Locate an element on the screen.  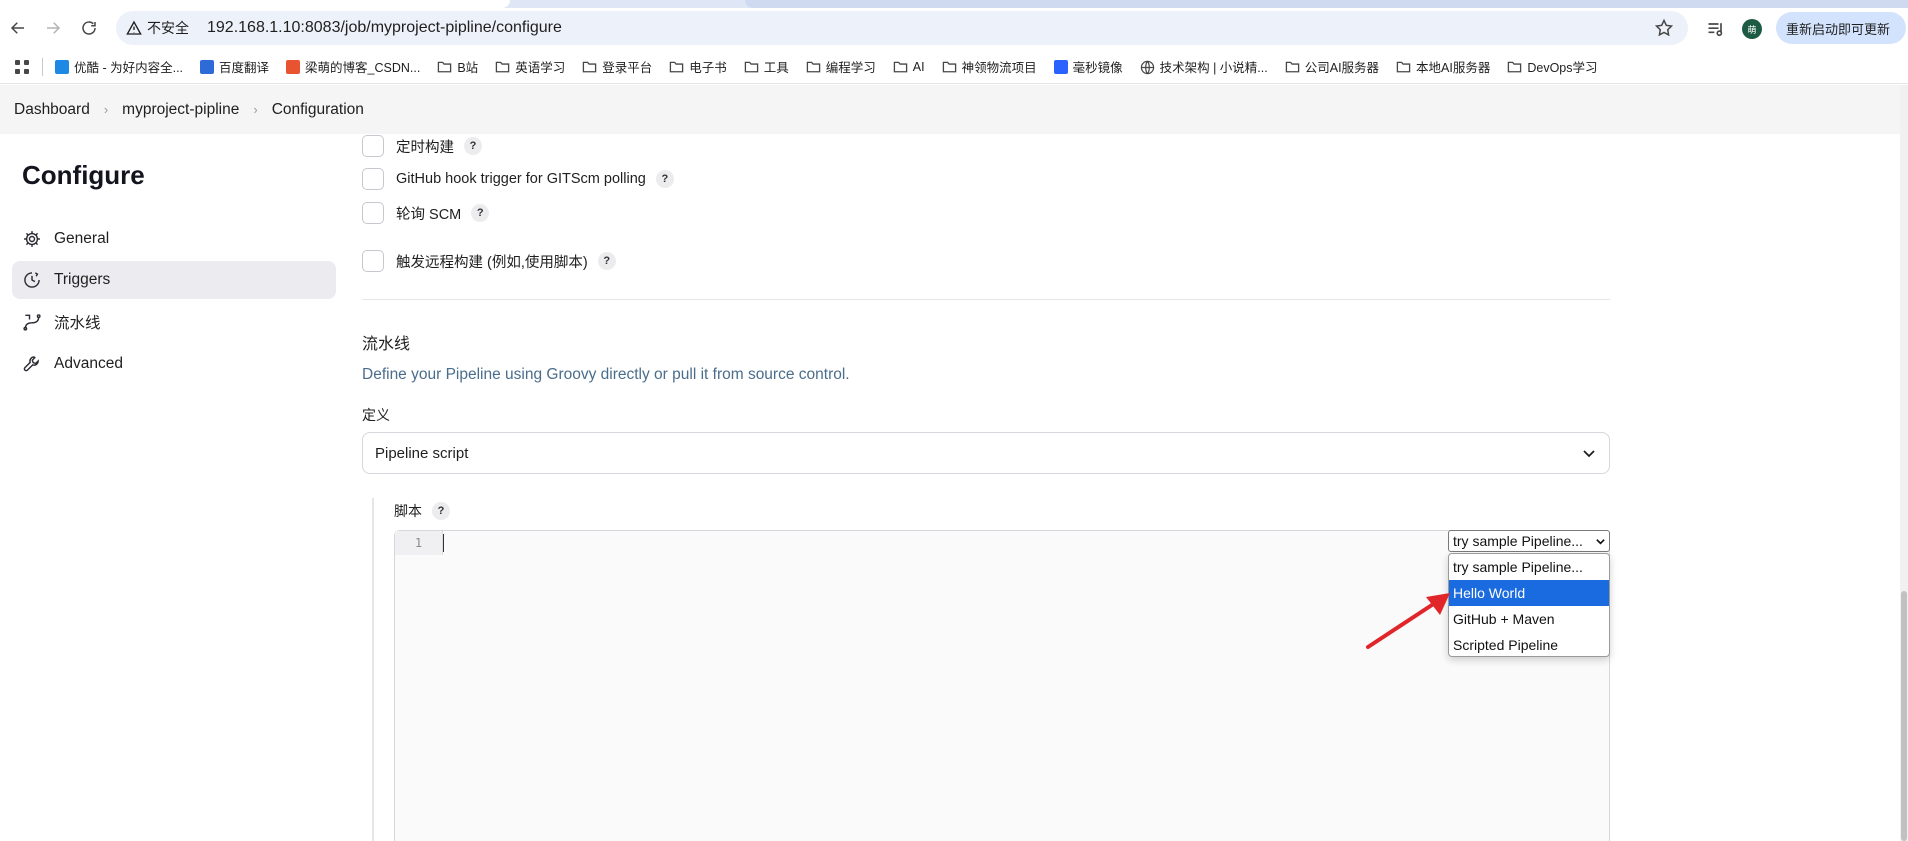
breadcrumb-dashboard: Dashboard is located at coordinates (52, 110).